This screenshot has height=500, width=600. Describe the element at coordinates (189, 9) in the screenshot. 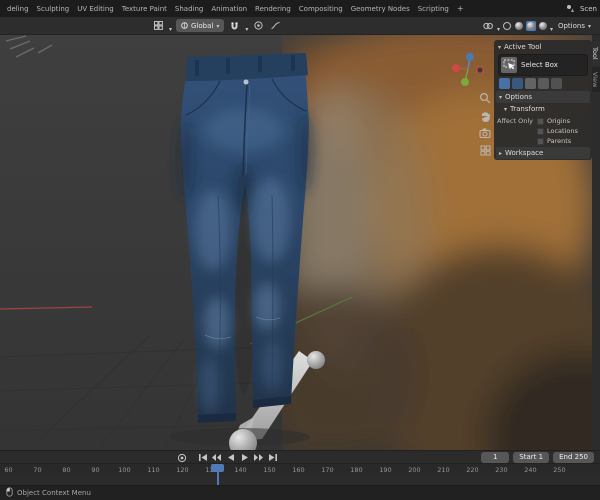

I see `workspace-tab: Shading` at that location.